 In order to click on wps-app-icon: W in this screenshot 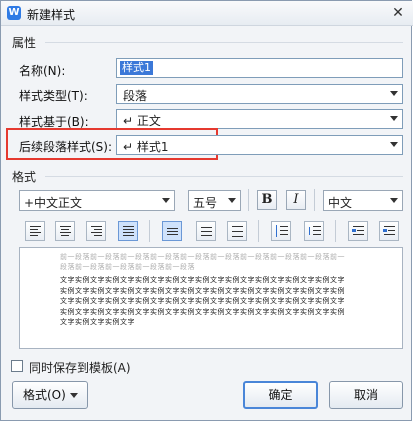, I will do `click(14, 13)`.